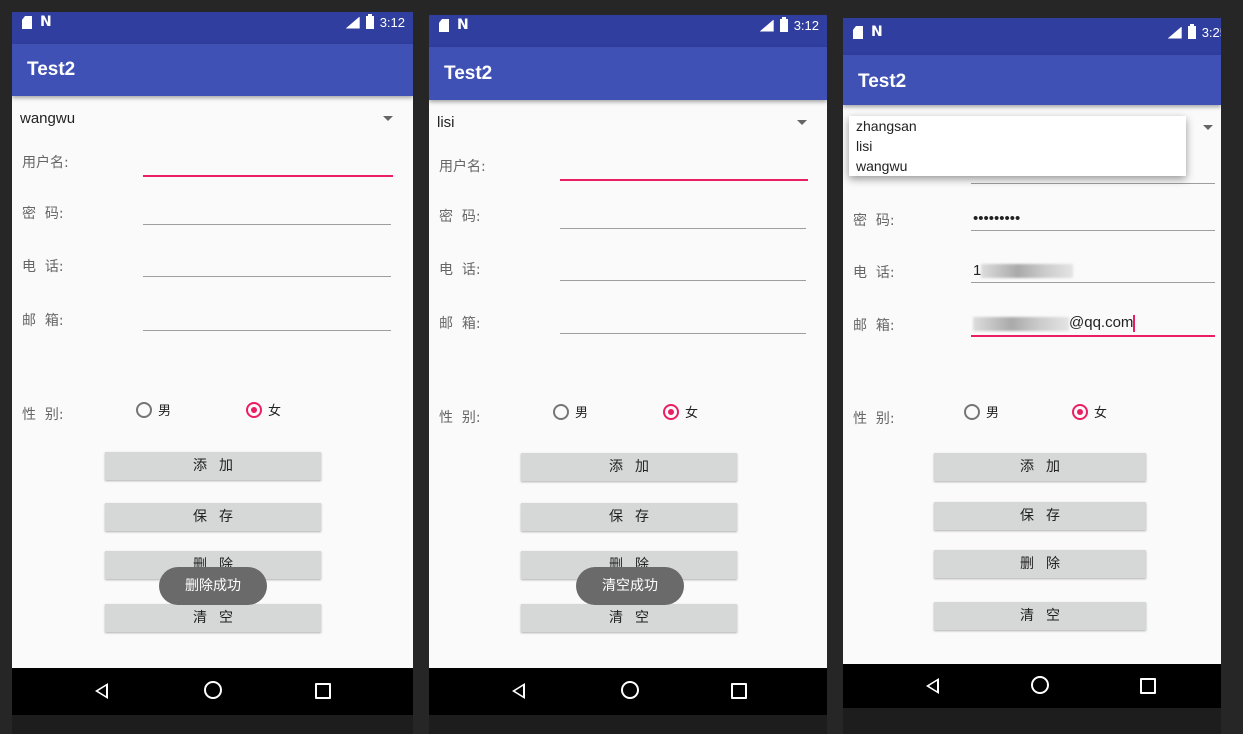  Describe the element at coordinates (628, 123) in the screenshot. I see `user-spinner: lisi` at that location.